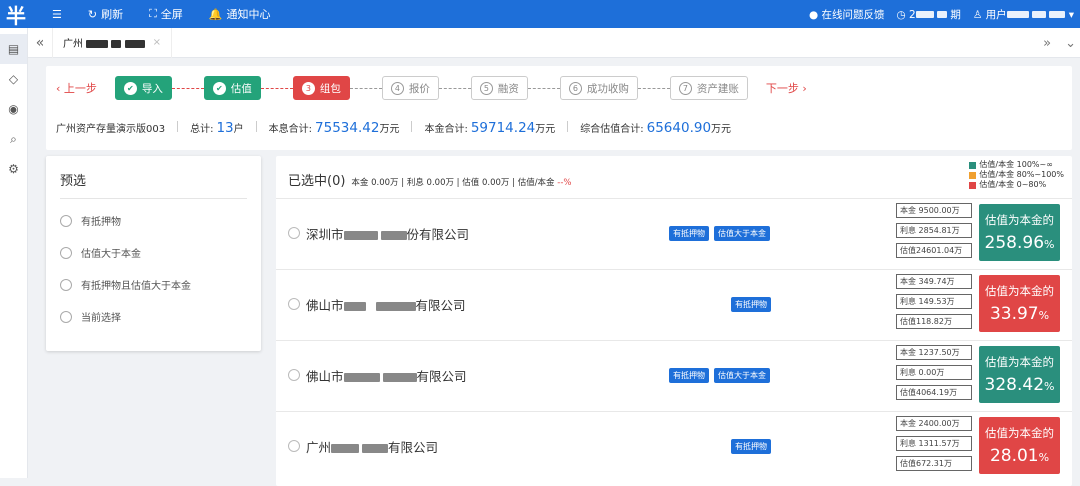 This screenshot has width=1080, height=486. Describe the element at coordinates (554, 42) in the screenshot. I see `tabs-bar: « 广州 × » ⌄` at that location.